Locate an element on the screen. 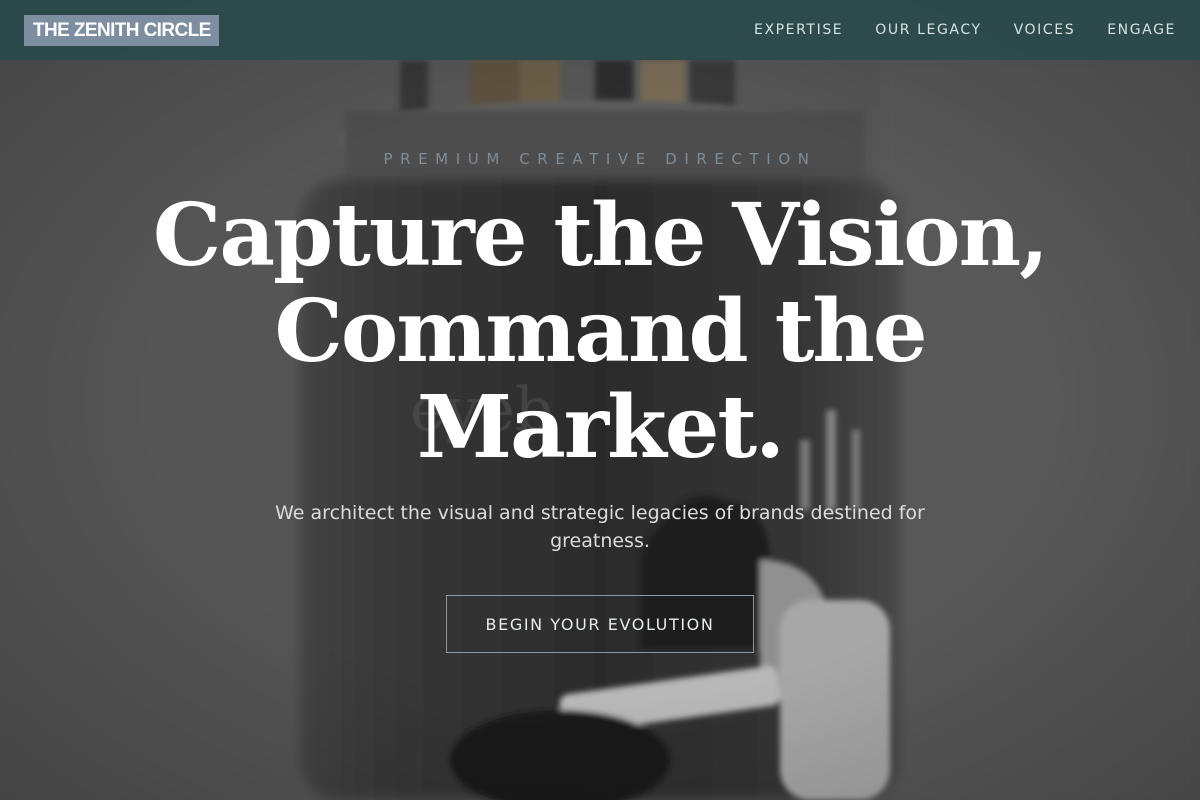 The width and height of the screenshot is (1200, 800). begin-evolution-button: BEGIN YOUR EVOLUTION is located at coordinates (600, 624).